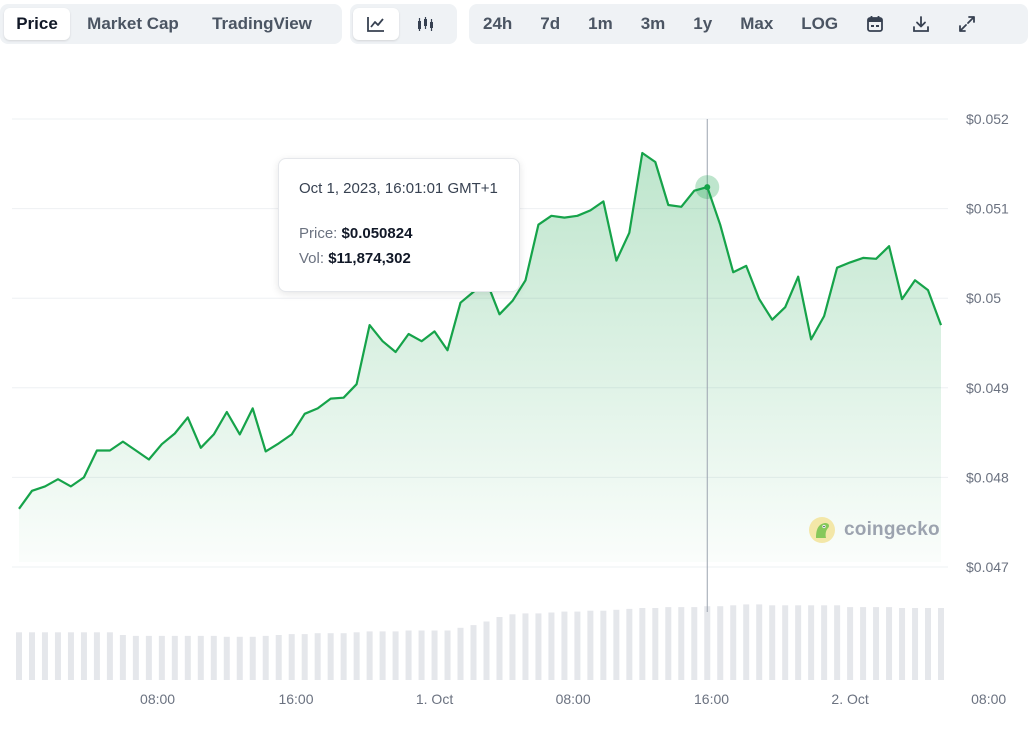 This screenshot has width=1028, height=733. I want to click on y-tick-label: $0.051, so click(987, 209).